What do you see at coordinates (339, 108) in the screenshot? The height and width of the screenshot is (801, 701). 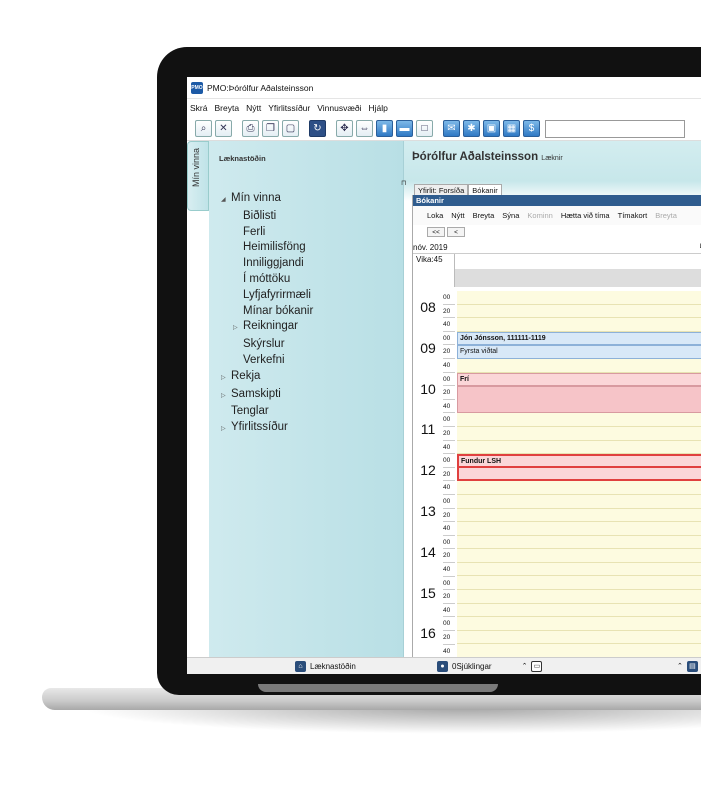 I see `menu-vinnusvaedi: Vinnusvæði` at bounding box center [339, 108].